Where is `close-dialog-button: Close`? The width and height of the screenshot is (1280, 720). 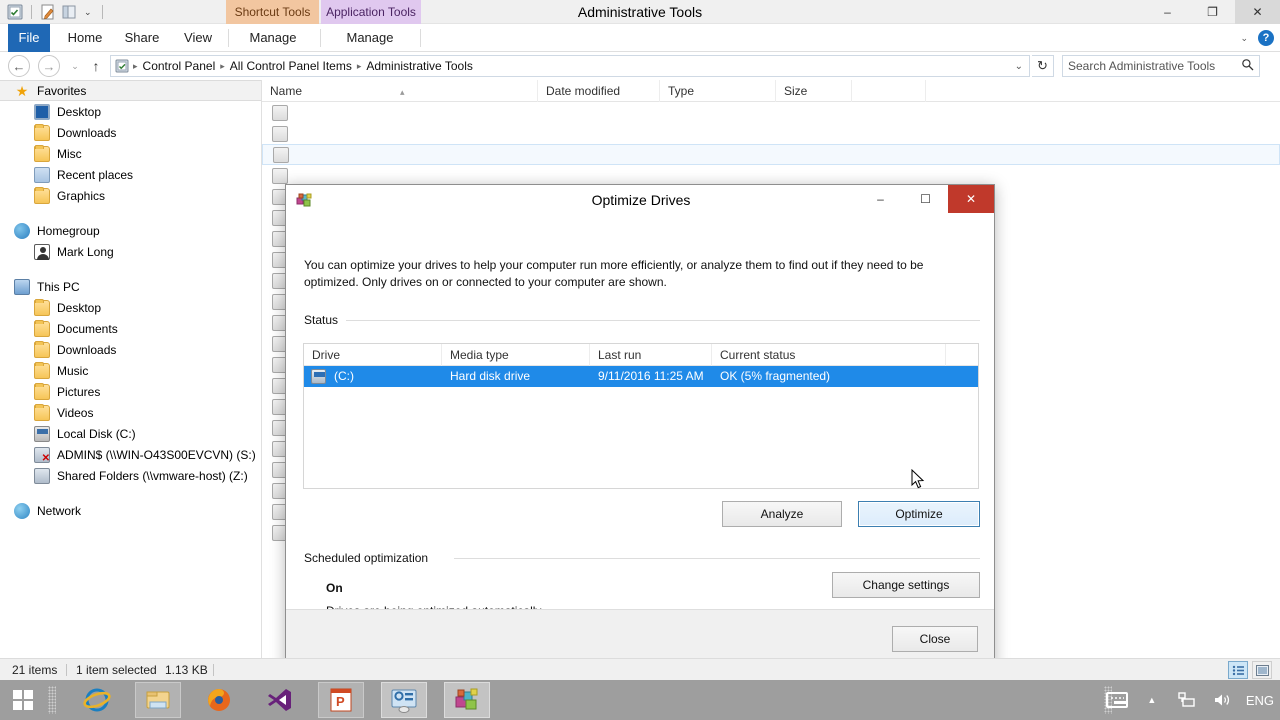
close-dialog-button: Close is located at coordinates (935, 639).